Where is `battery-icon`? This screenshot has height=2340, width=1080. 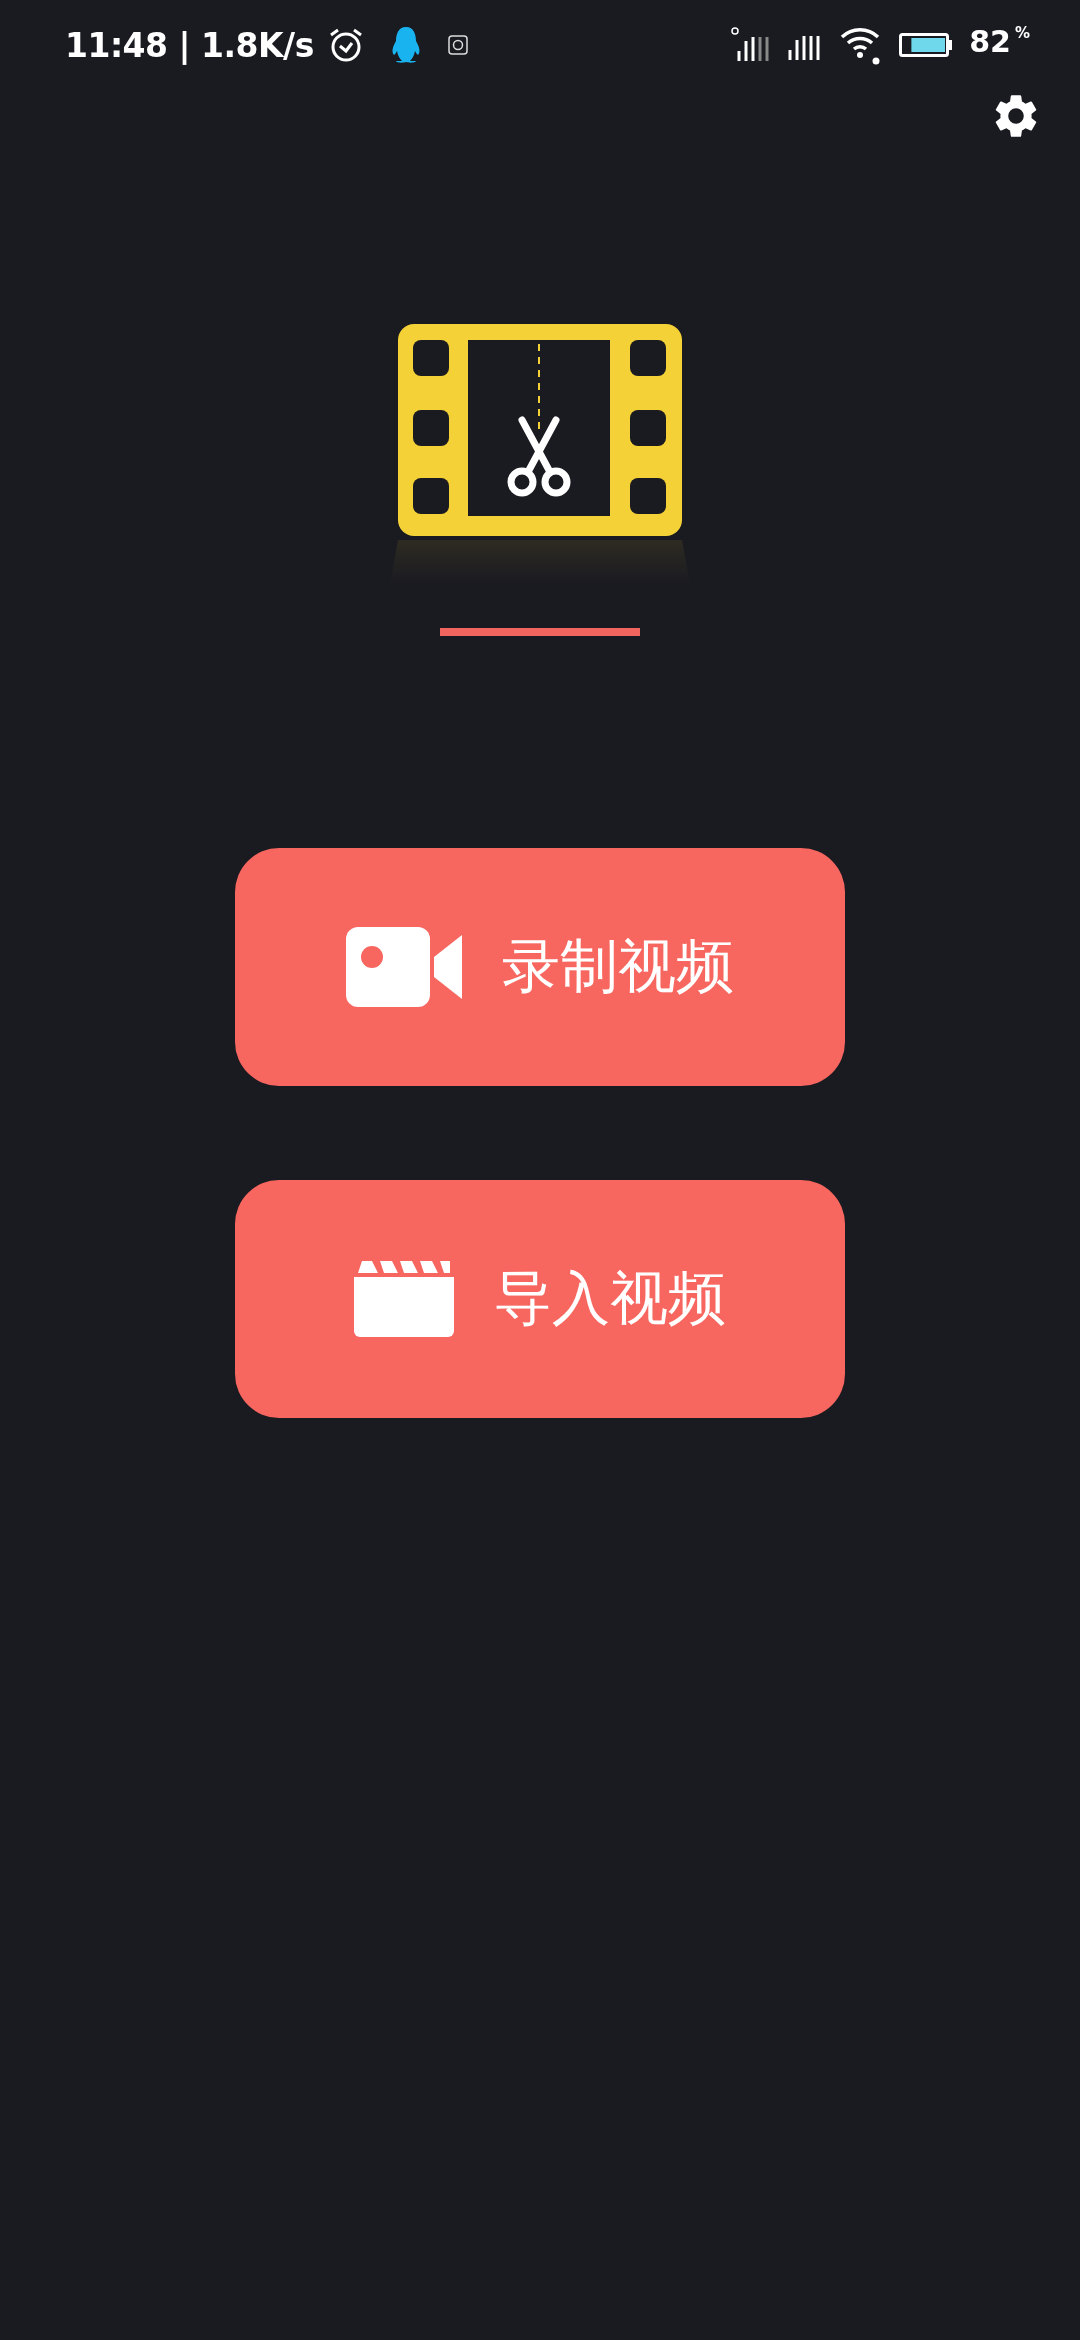
battery-icon is located at coordinates (926, 45).